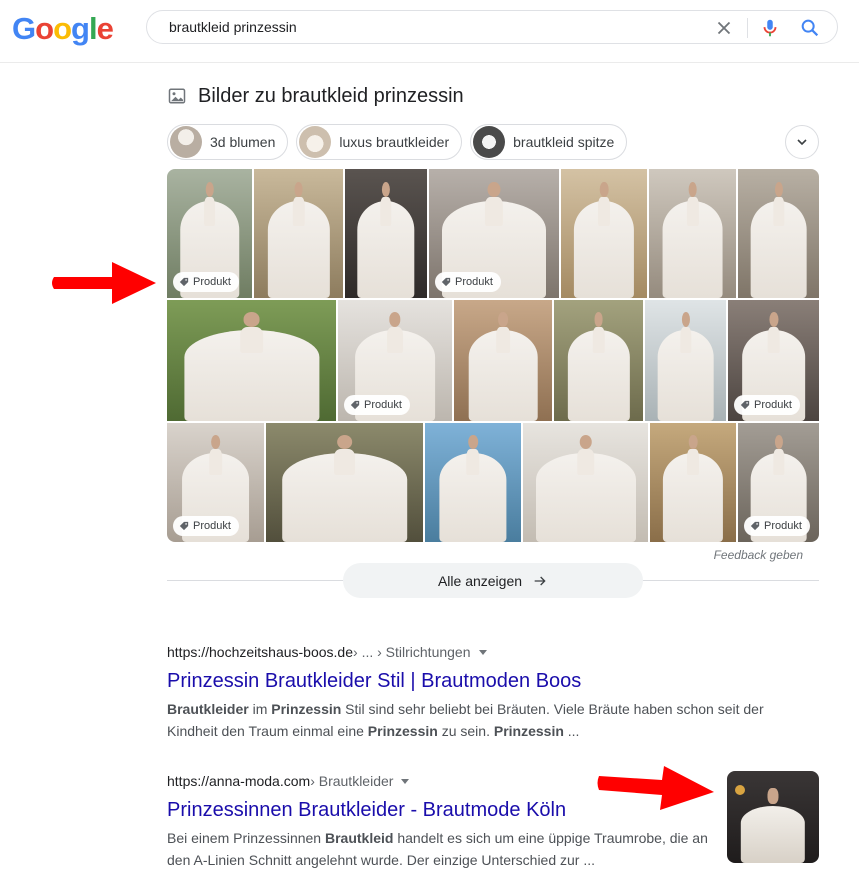 The width and height of the screenshot is (859, 885). Describe the element at coordinates (239, 781) in the screenshot. I see `result-url: https://anna-moda.com` at that location.